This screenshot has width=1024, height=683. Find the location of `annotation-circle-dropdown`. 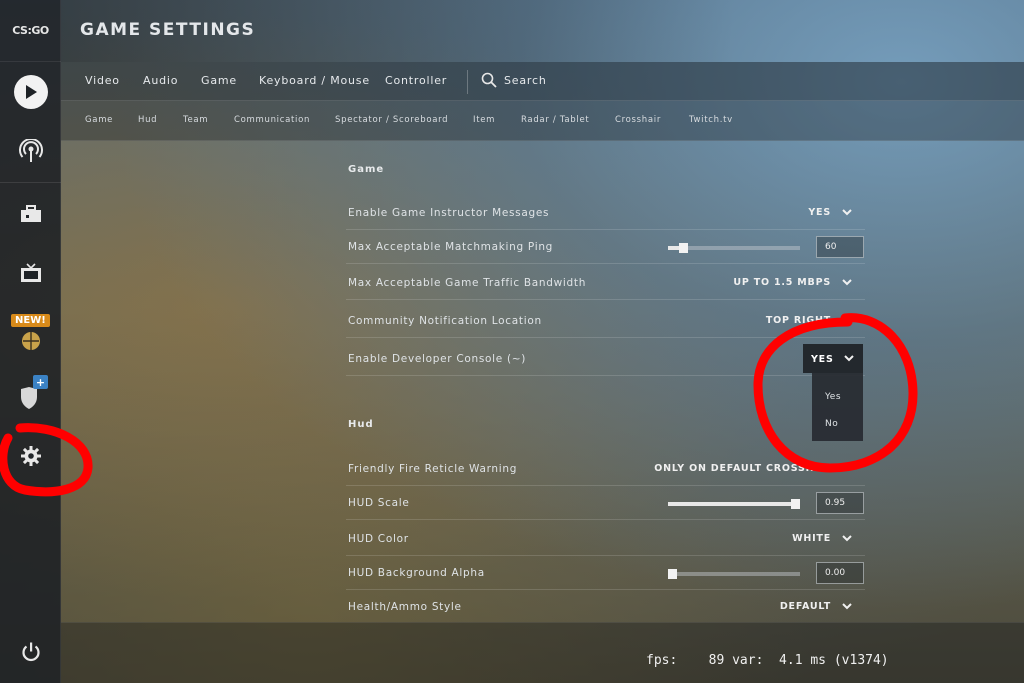

annotation-circle-dropdown is located at coordinates (835, 393).